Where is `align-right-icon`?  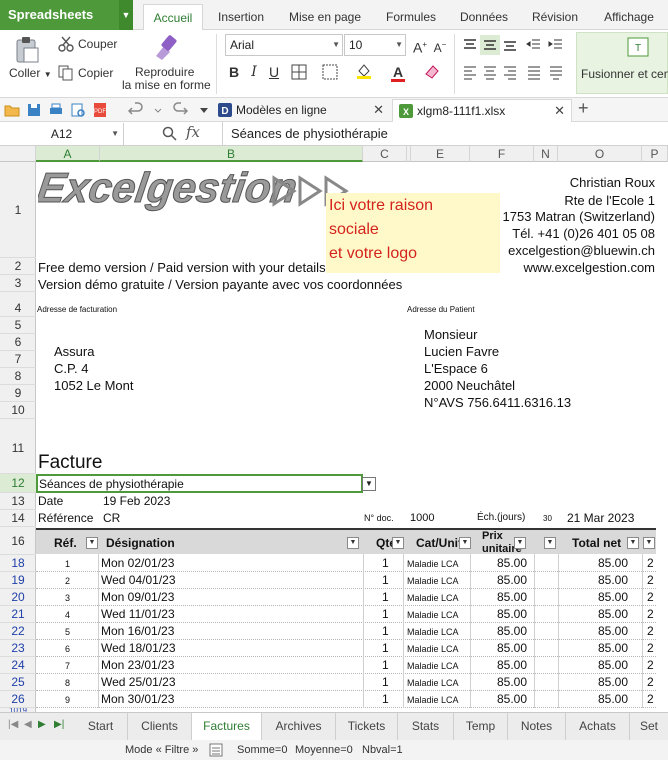
align-right-icon is located at coordinates (510, 72).